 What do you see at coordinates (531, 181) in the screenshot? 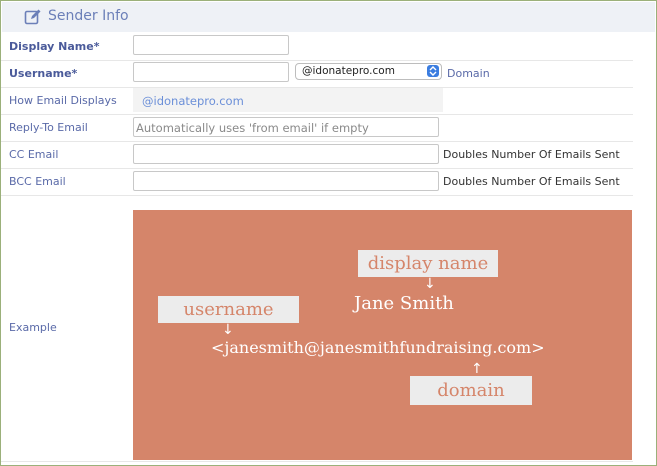
I see `bcc-note: Doubles Number Of Emails Sent` at bounding box center [531, 181].